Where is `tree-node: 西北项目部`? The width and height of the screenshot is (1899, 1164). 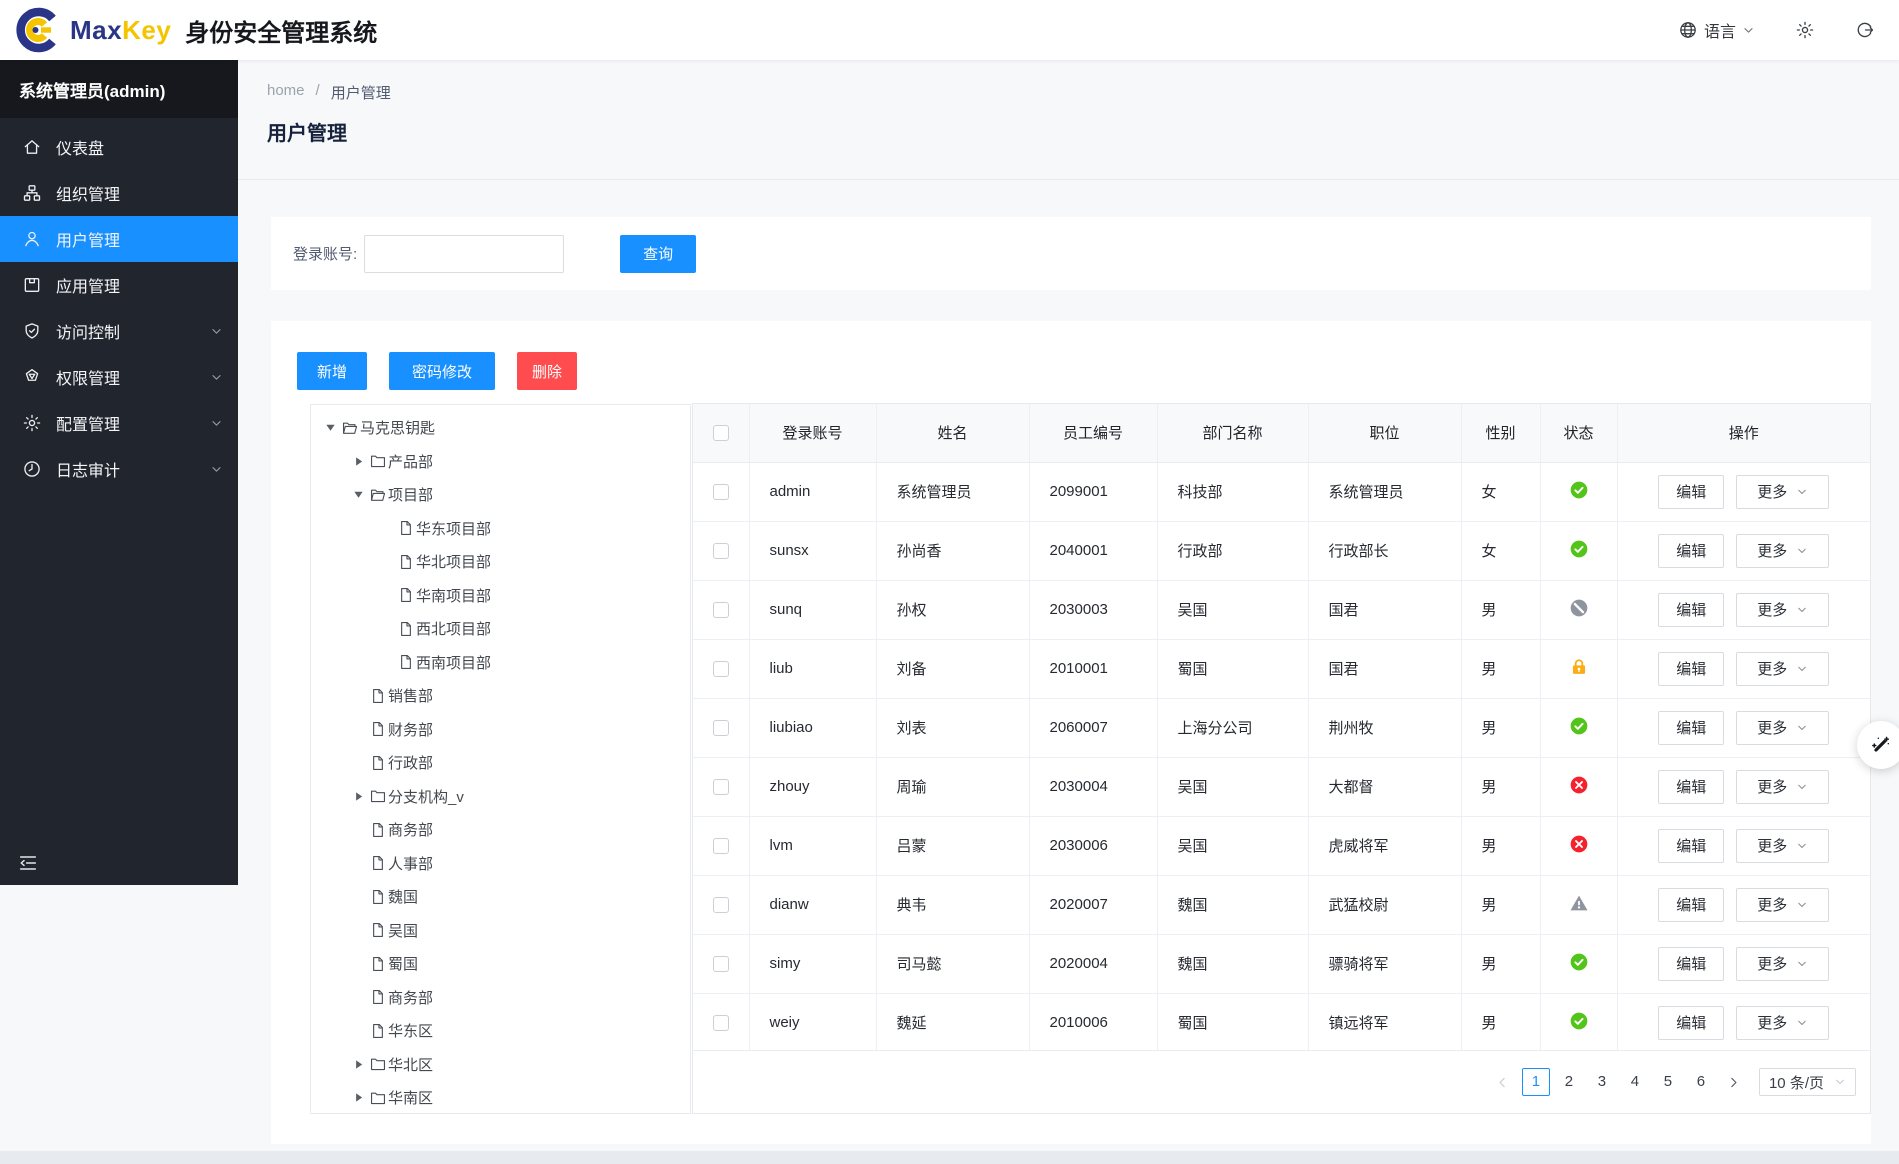 tree-node: 西北项目部 is located at coordinates (500, 629).